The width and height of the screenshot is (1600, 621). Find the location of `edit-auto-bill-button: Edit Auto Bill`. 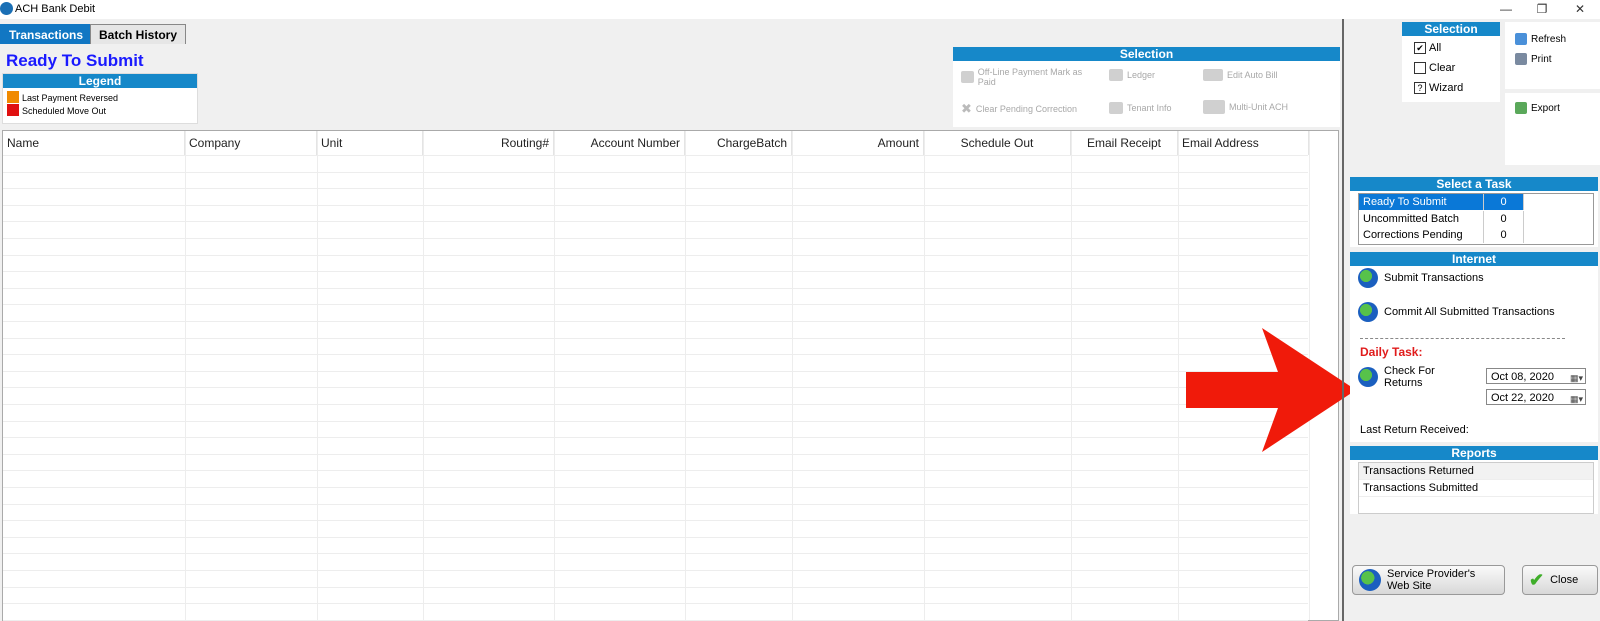

edit-auto-bill-button: Edit Auto Bill is located at coordinates (1240, 75).